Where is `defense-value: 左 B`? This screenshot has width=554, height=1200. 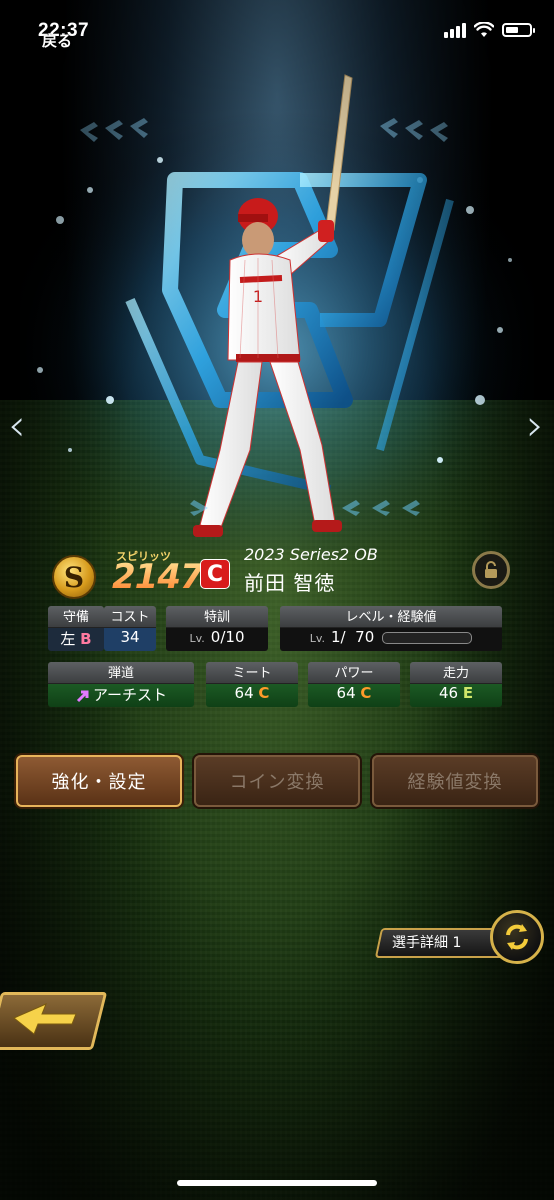
defense-value: 左 B is located at coordinates (76, 639).